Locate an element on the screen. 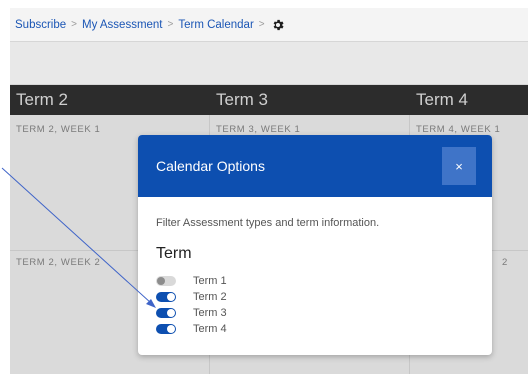 The image size is (528, 374). close-icon: × is located at coordinates (459, 166).